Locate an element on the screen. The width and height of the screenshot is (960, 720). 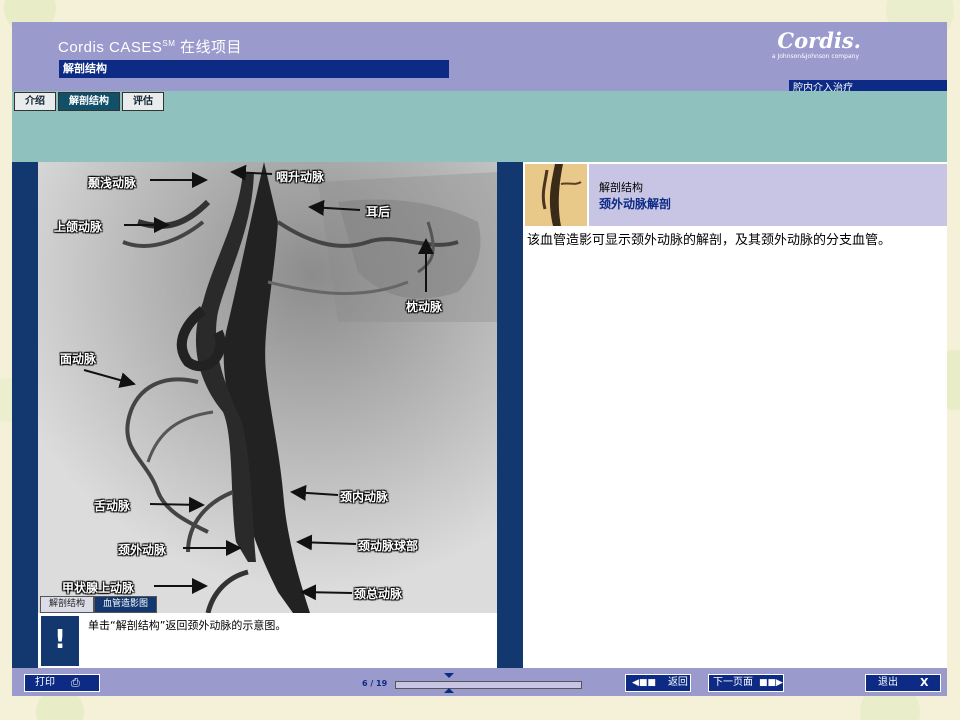
back-button: ◀■■ 返回 is located at coordinates (658, 683).